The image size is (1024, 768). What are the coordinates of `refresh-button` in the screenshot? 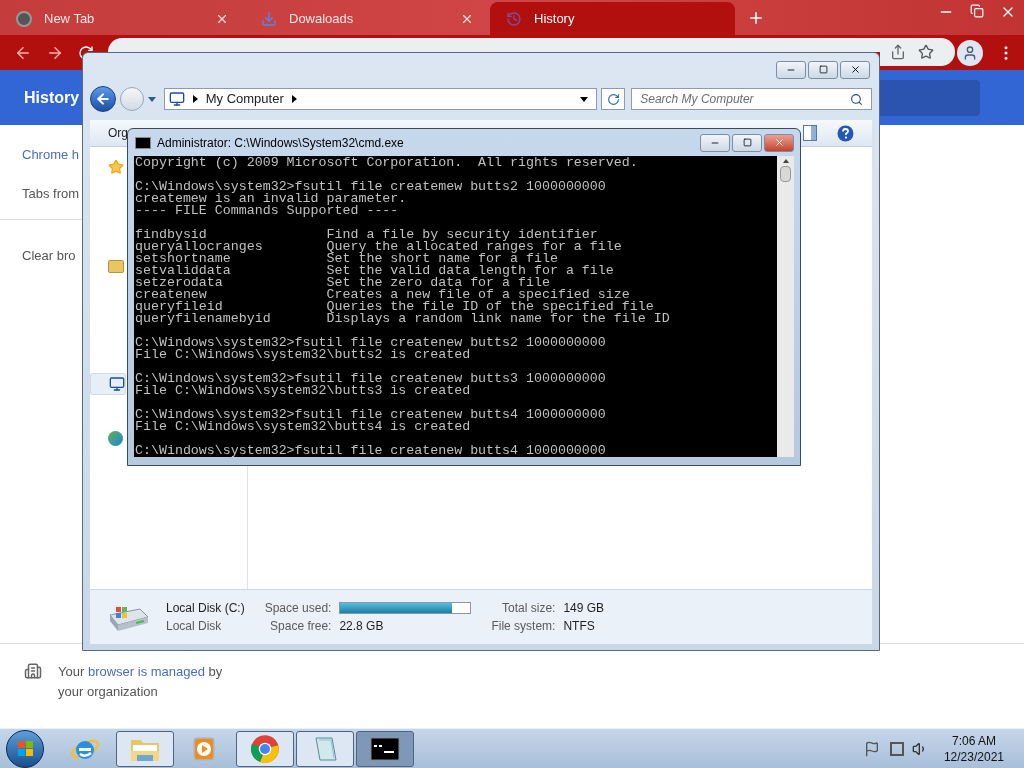 It's located at (613, 99).